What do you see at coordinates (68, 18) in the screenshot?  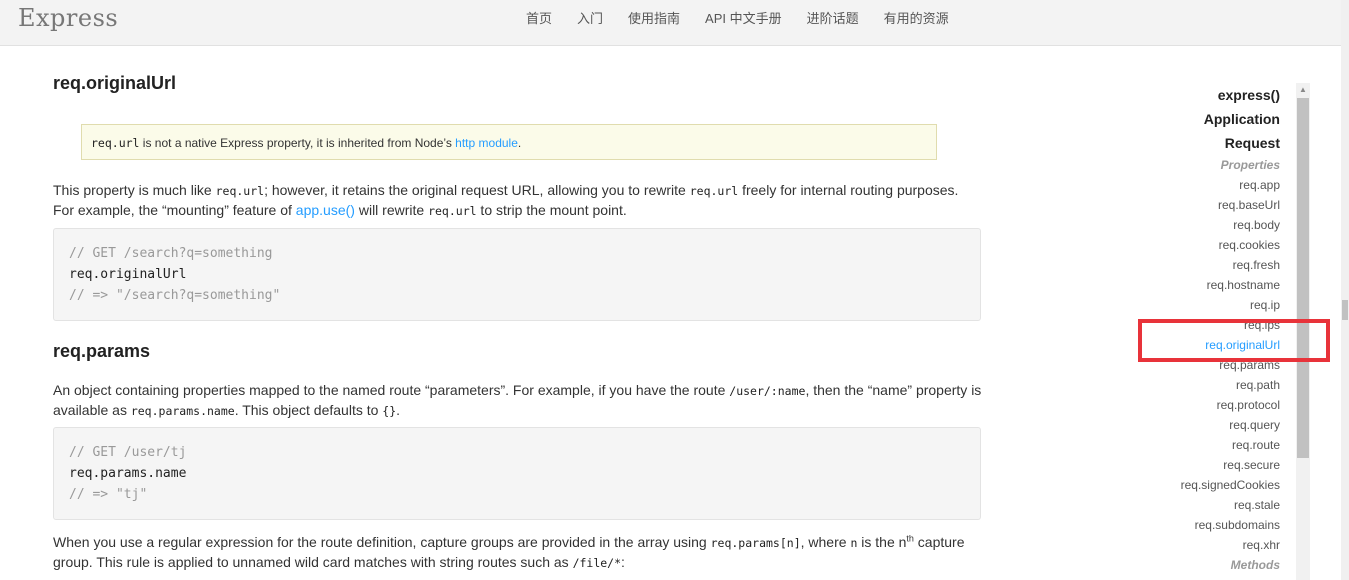 I see `express-logo: Express` at bounding box center [68, 18].